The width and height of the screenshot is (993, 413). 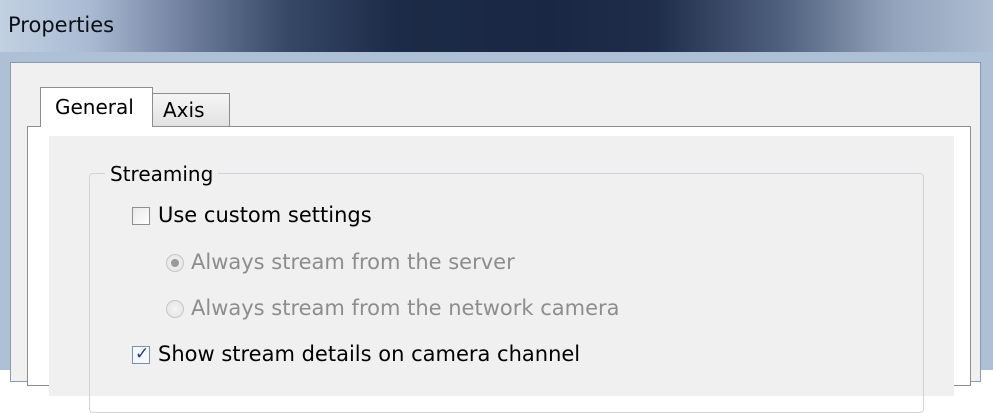 I want to click on use-custom-settings-checkbox, so click(x=141, y=216).